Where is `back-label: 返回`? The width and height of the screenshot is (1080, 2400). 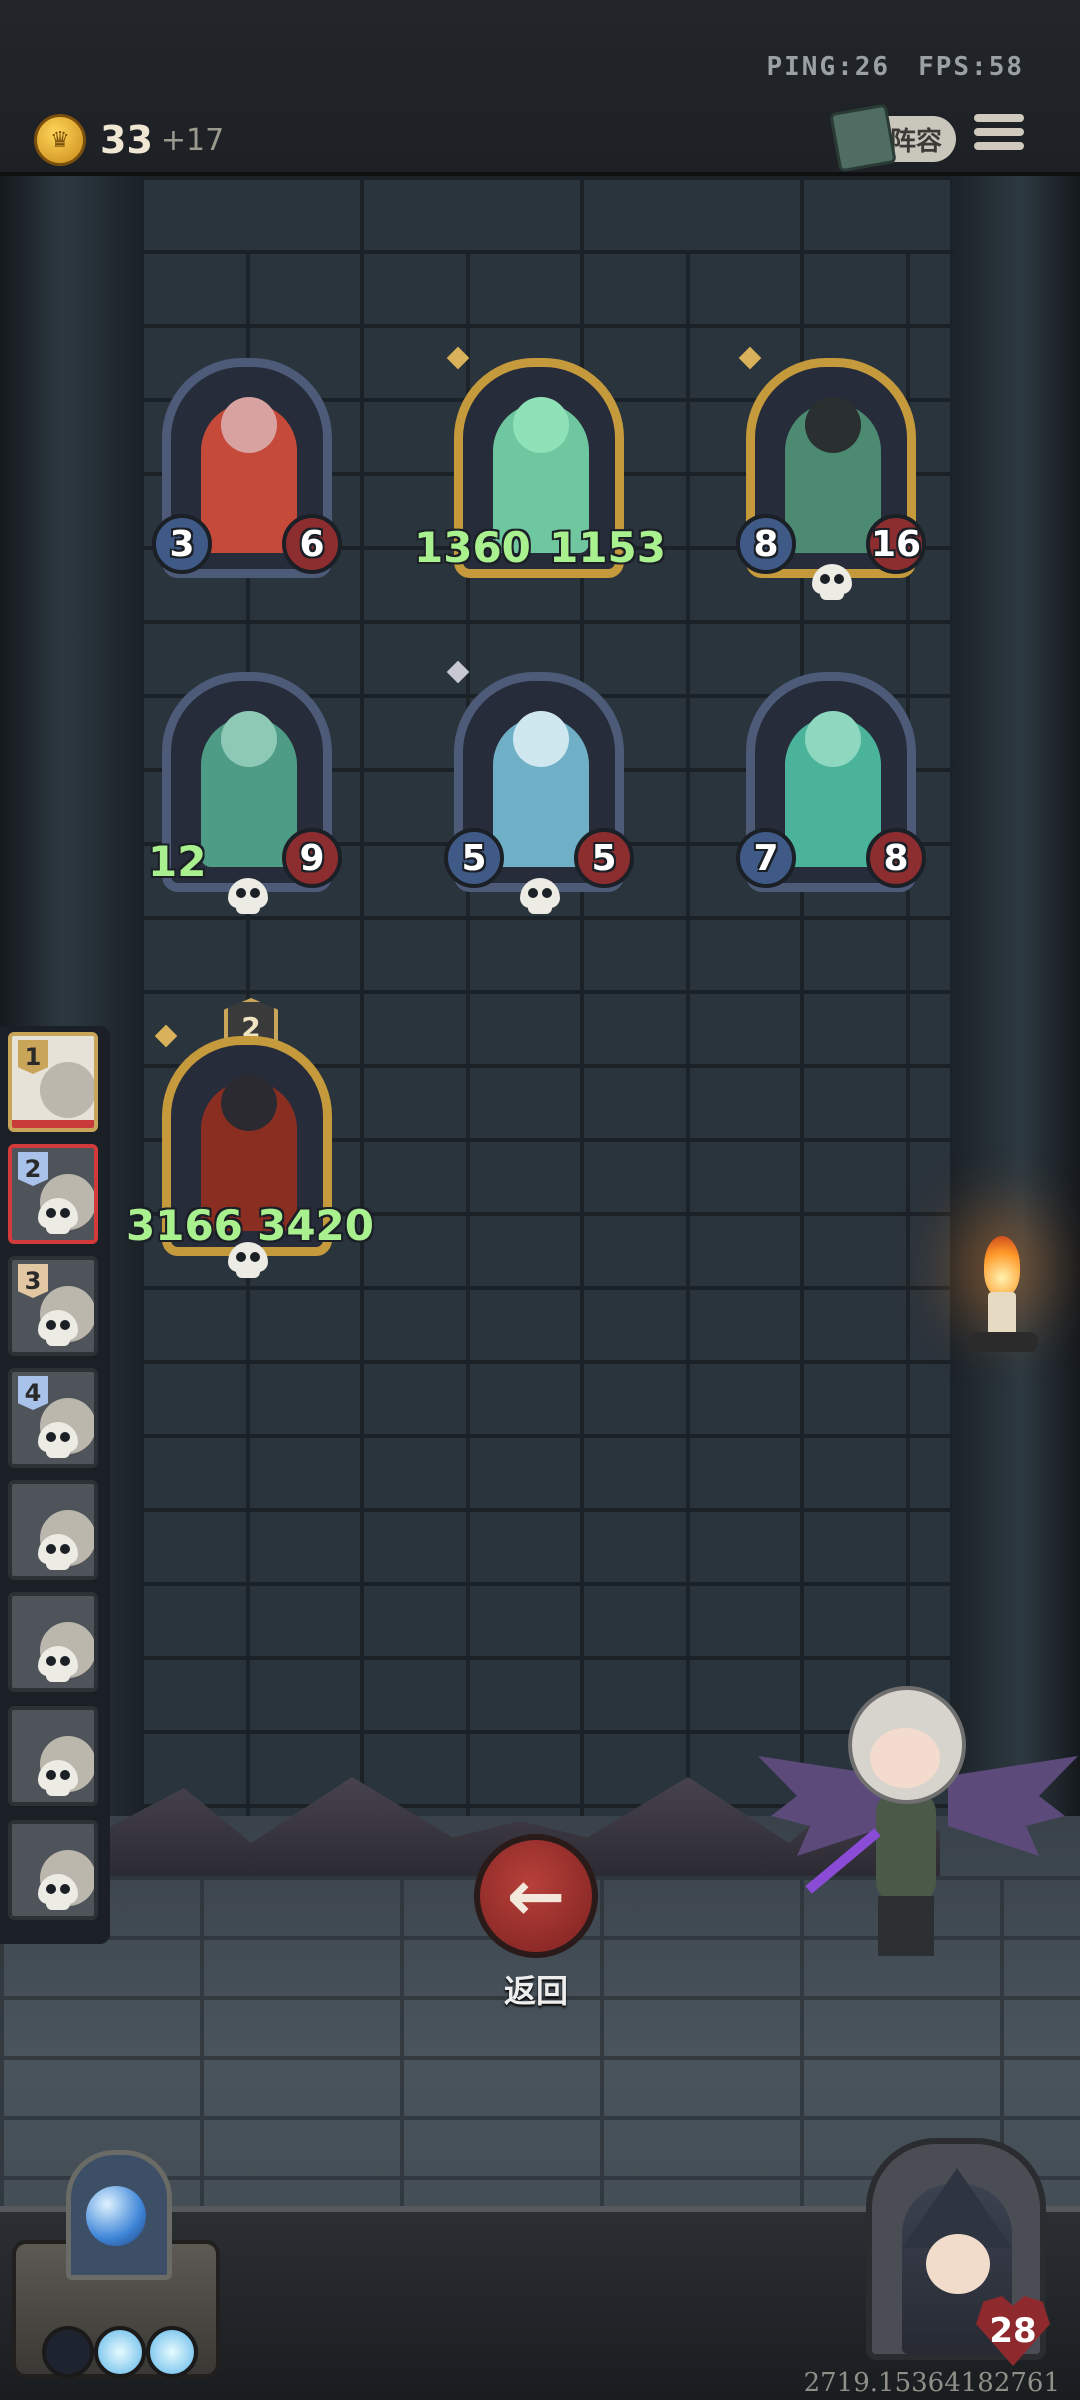
back-label: 返回 is located at coordinates (535, 1991).